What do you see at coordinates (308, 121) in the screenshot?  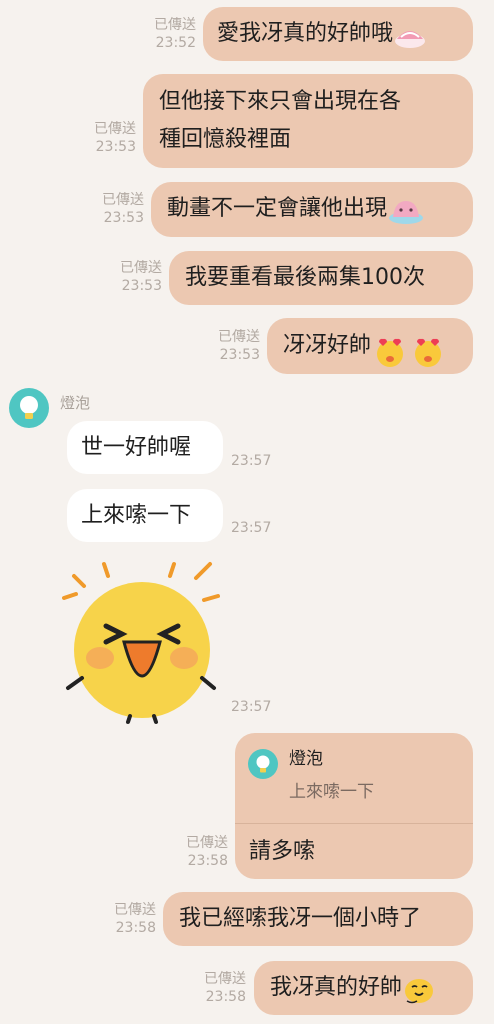 I see `message-bubble: 但他接下來只會出現在各 種回憶殺裡面` at bounding box center [308, 121].